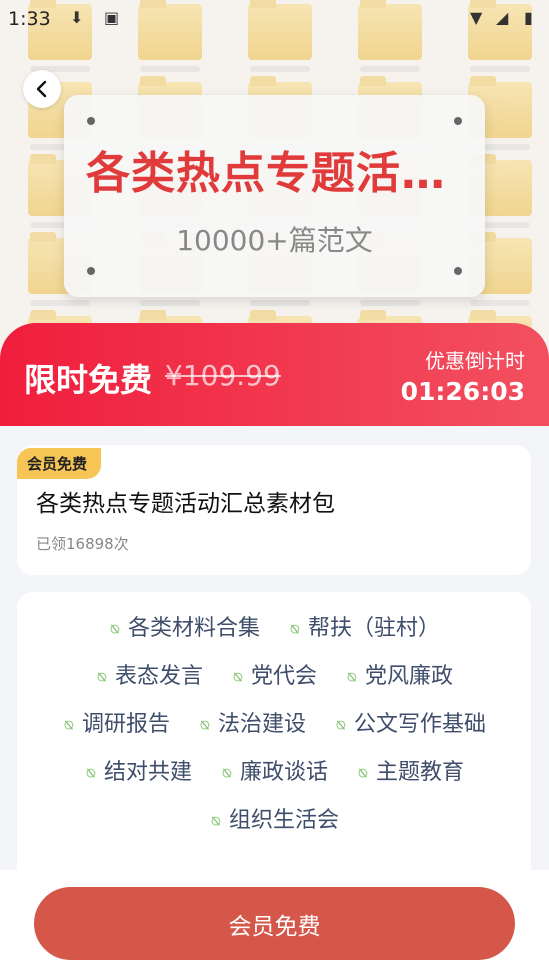 The height and width of the screenshot is (977, 549). I want to click on claim-count: 已领16898次, so click(82, 544).